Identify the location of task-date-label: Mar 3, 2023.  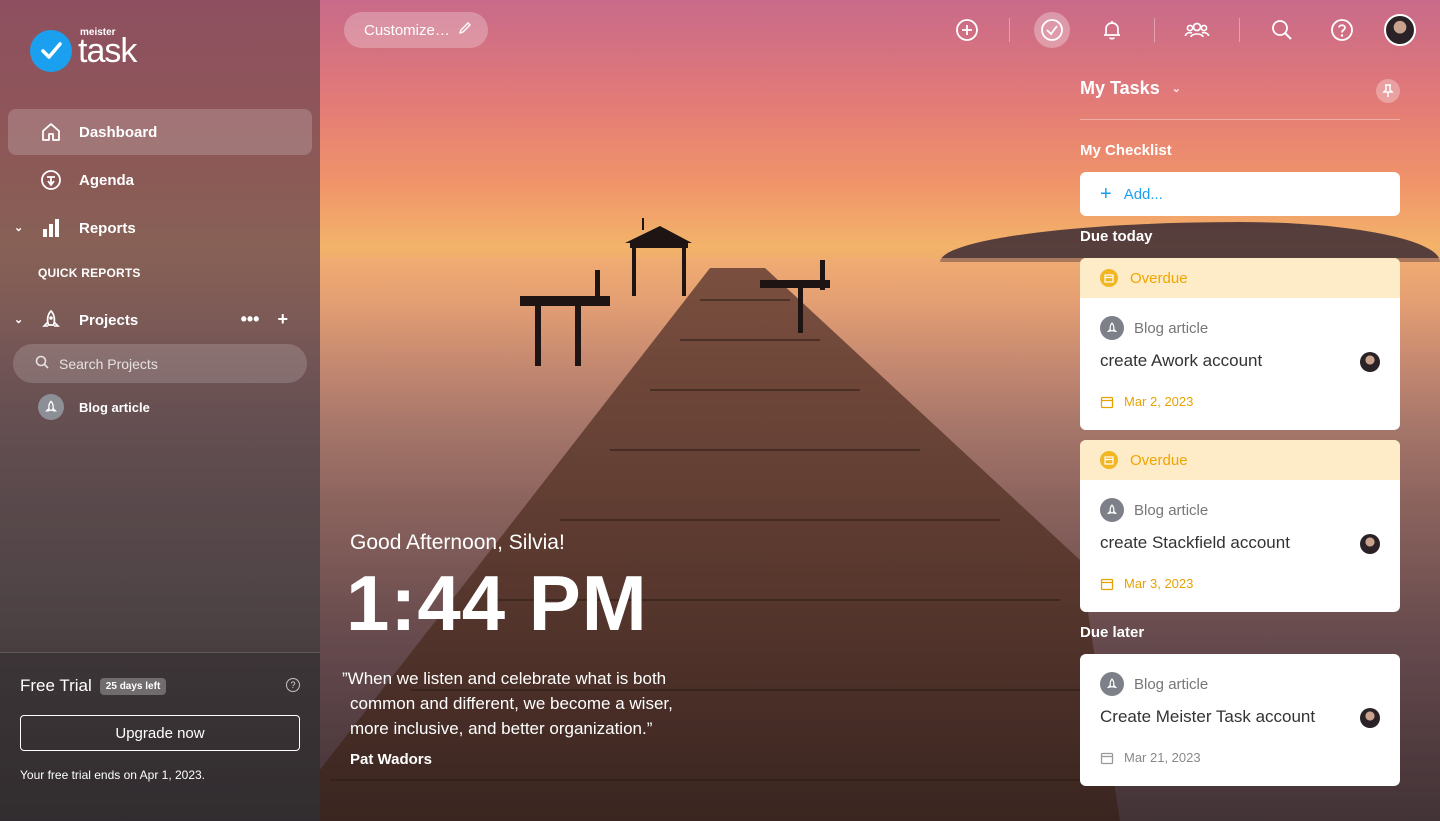
(1159, 583).